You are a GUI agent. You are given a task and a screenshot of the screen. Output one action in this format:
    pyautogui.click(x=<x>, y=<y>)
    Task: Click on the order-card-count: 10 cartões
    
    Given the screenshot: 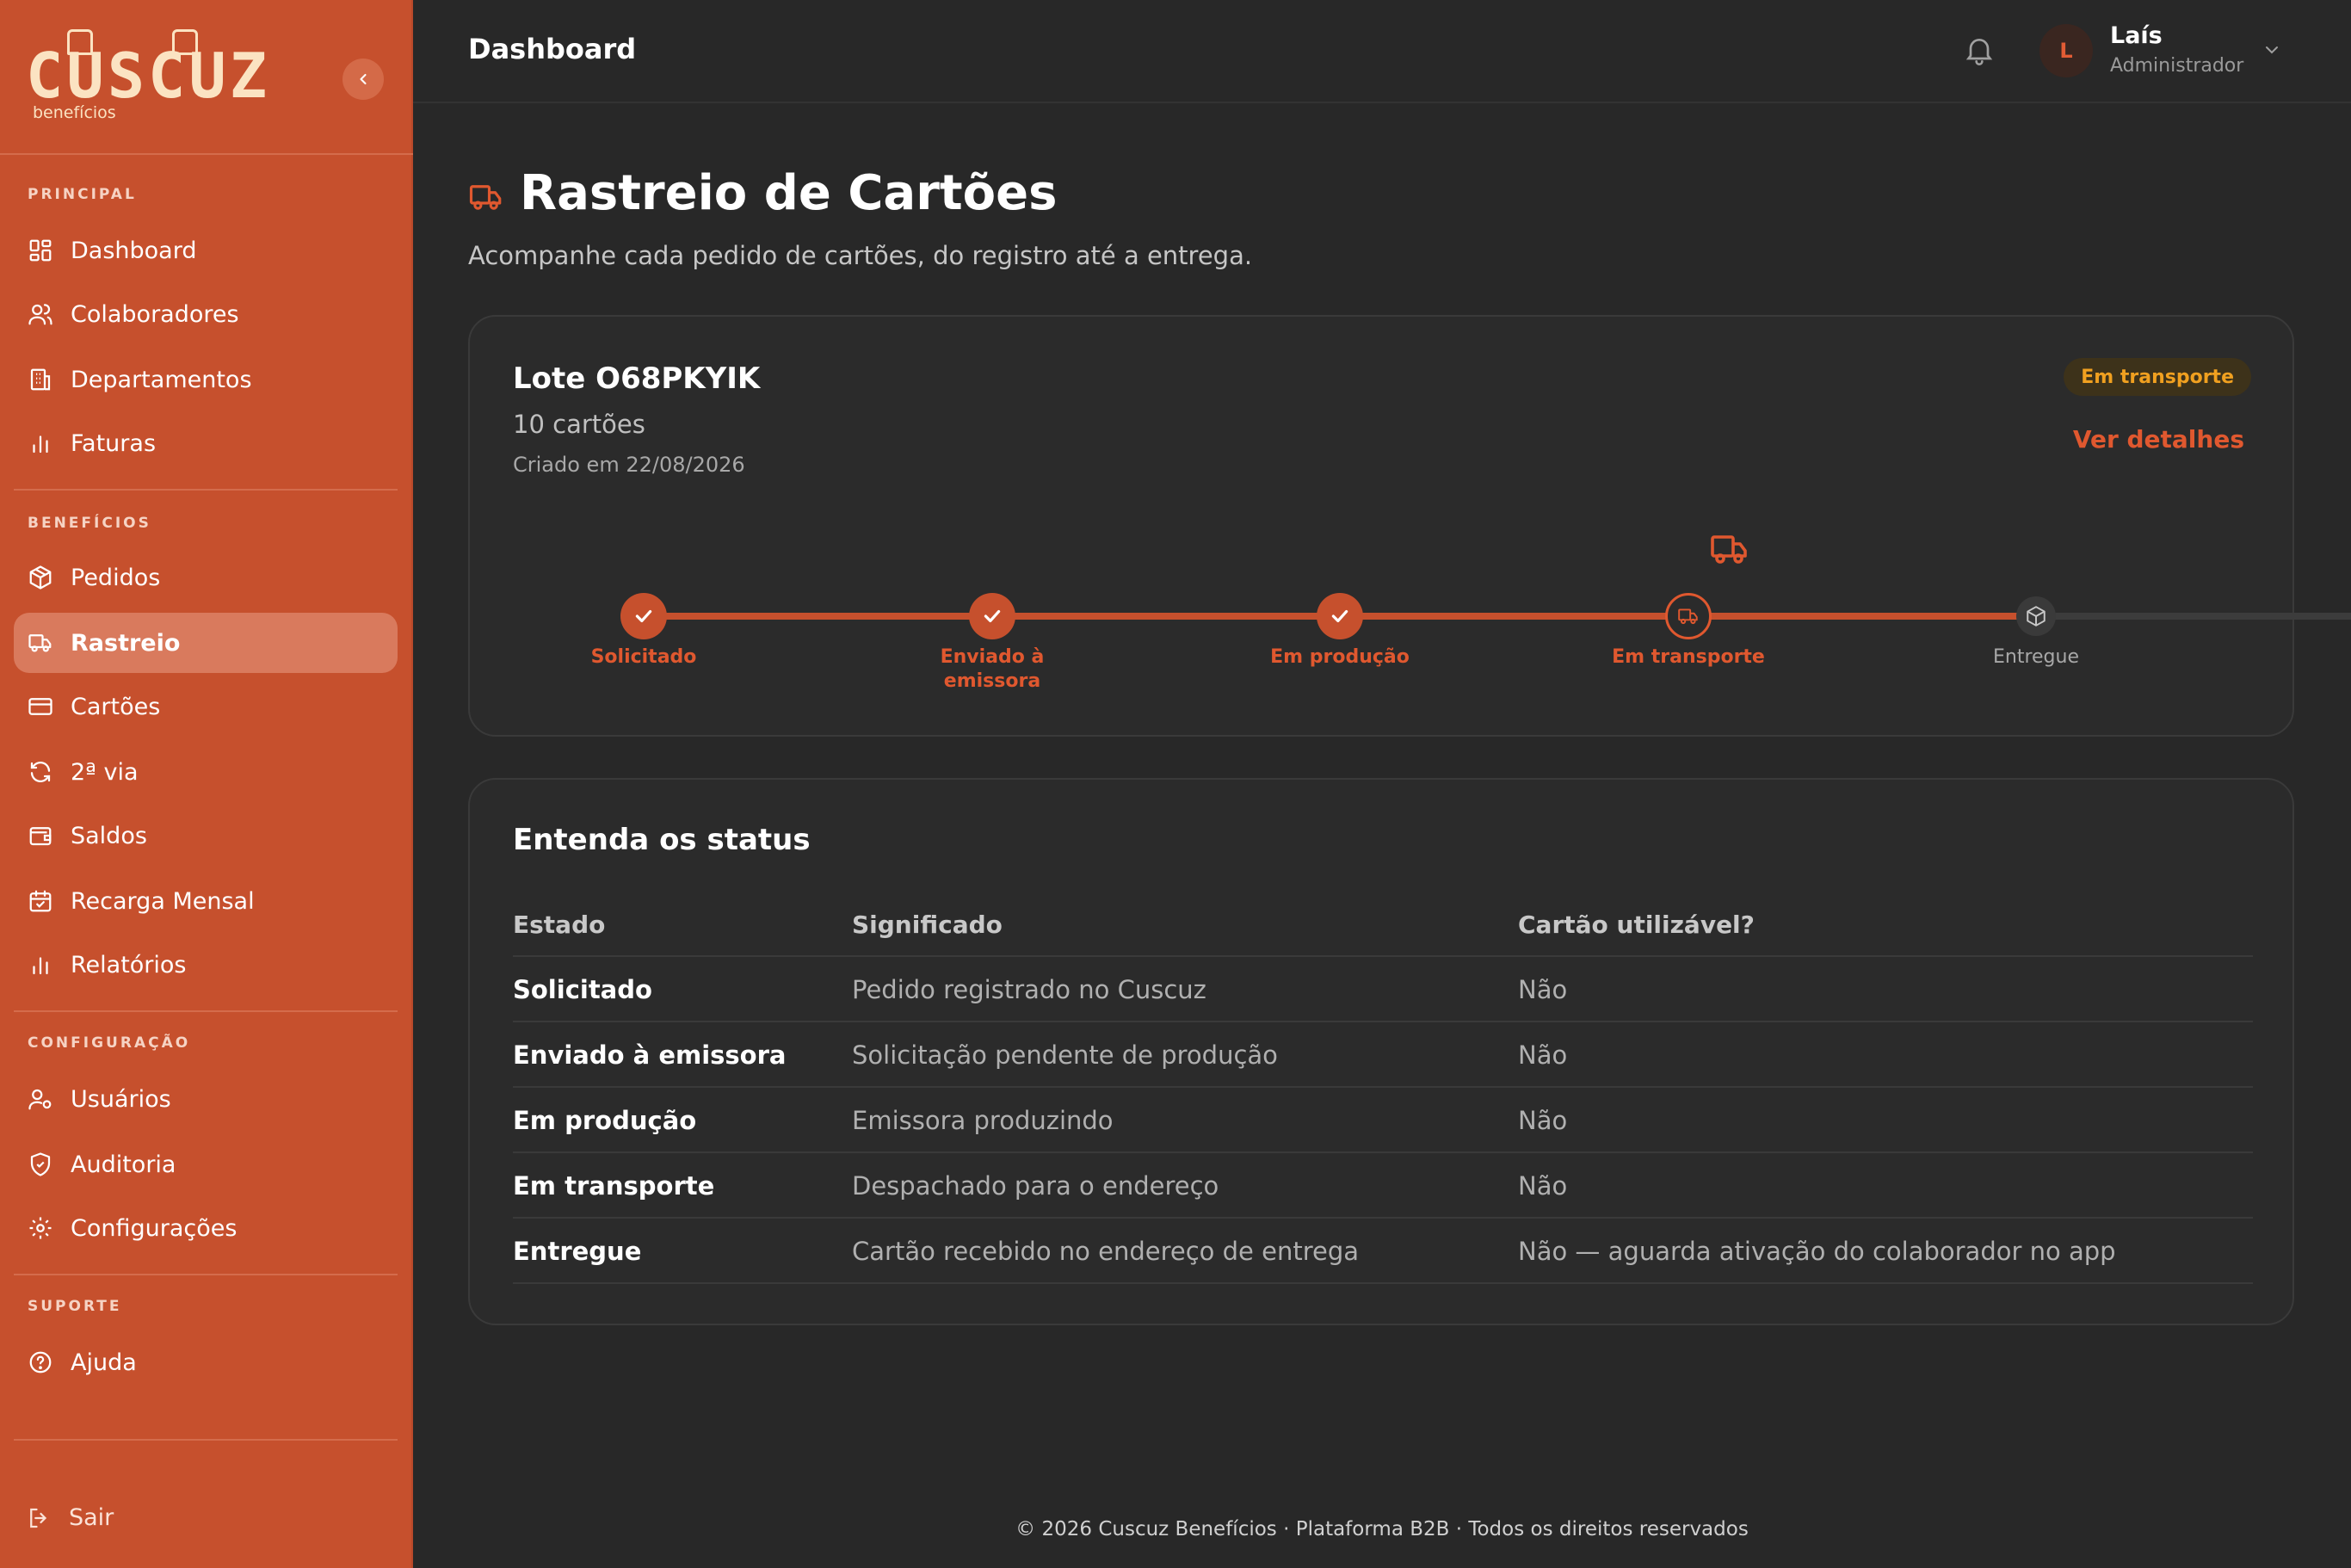 What is the action you would take?
    pyautogui.click(x=579, y=424)
    